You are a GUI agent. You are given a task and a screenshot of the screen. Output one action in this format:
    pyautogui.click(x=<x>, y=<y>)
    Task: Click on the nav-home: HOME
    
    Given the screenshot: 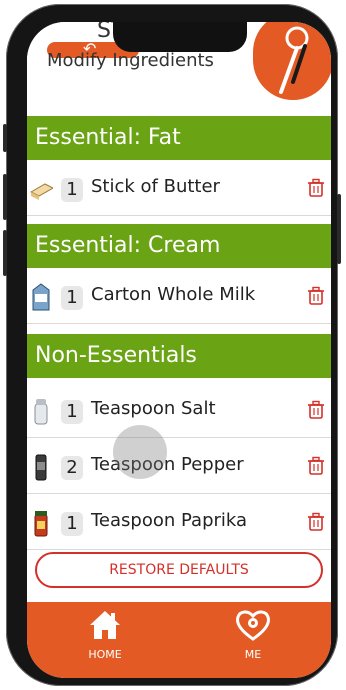 What is the action you would take?
    pyautogui.click(x=105, y=634)
    